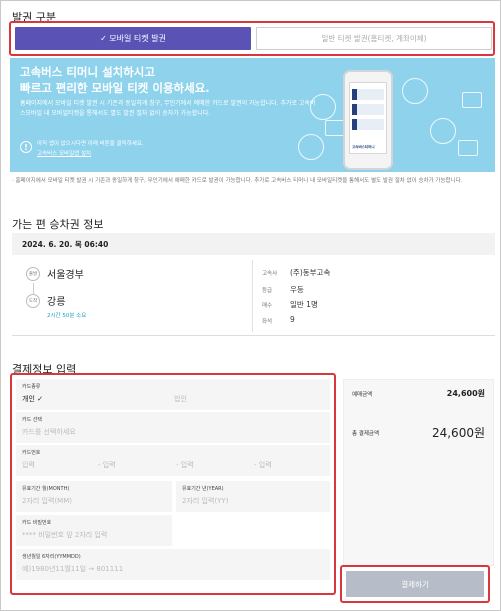  Describe the element at coordinates (173, 427) in the screenshot. I see `card-select-field: 카드 선택 카드를 선택하세요` at that location.